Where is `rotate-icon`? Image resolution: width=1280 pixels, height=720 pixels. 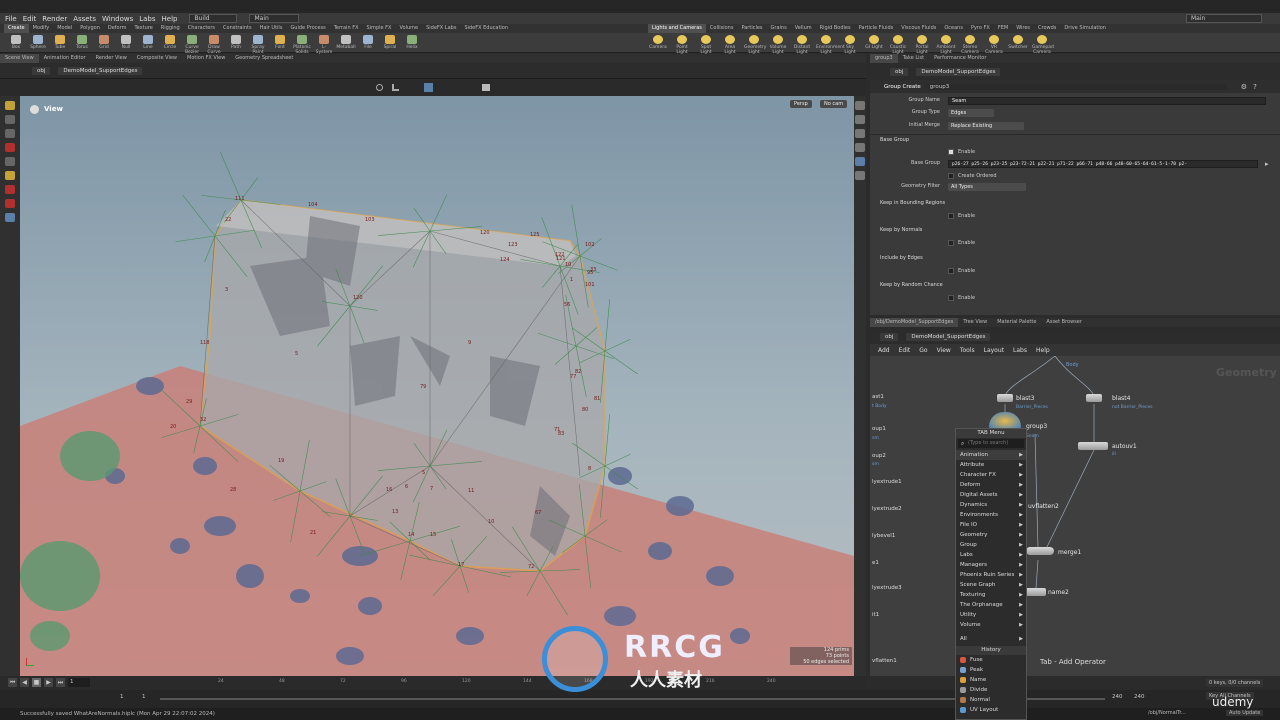 rotate-icon is located at coordinates (10, 133).